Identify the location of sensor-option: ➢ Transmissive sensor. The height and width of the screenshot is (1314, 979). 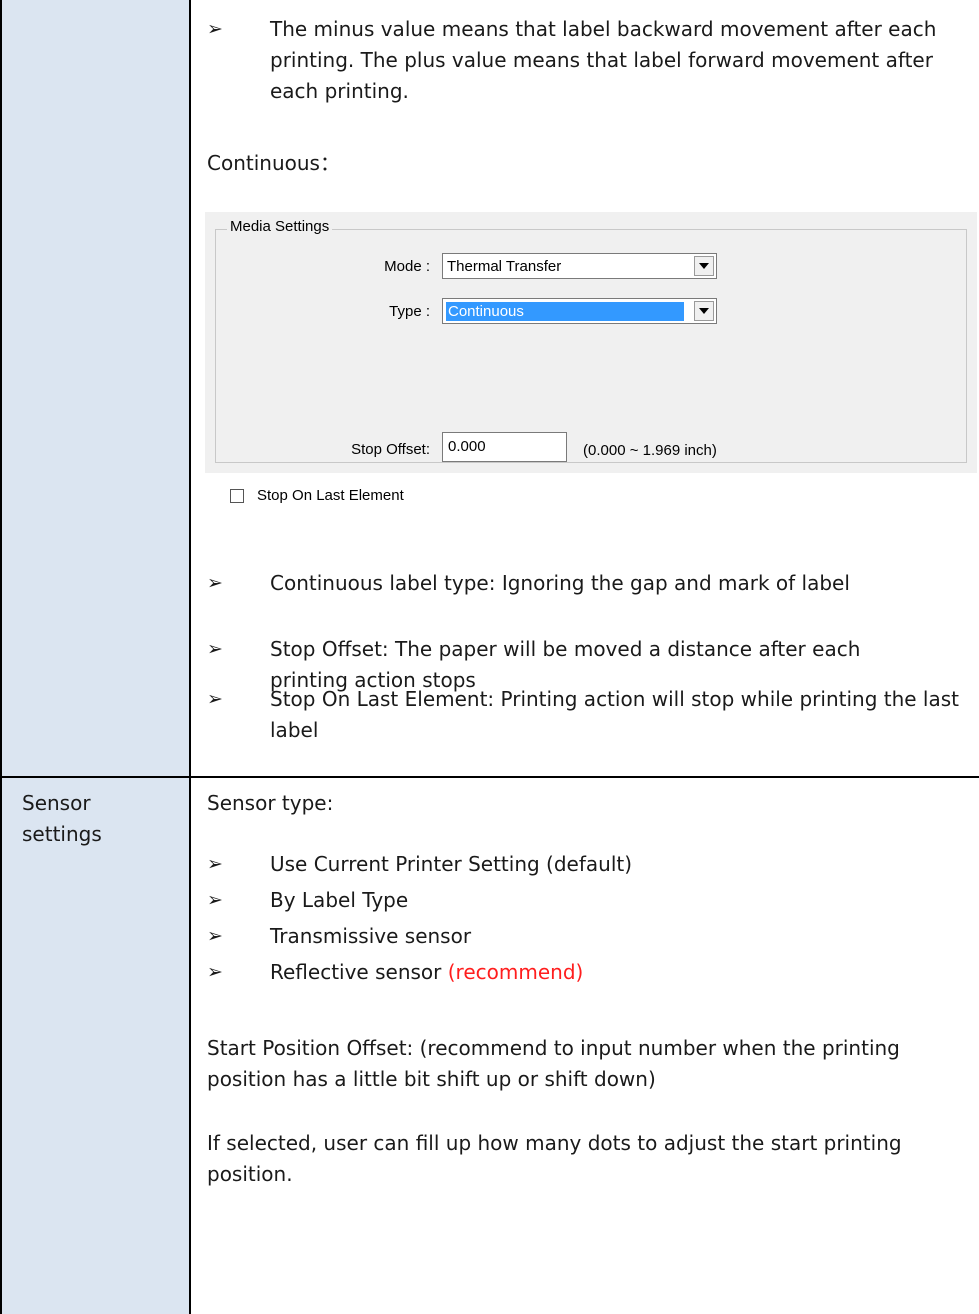
(592, 936).